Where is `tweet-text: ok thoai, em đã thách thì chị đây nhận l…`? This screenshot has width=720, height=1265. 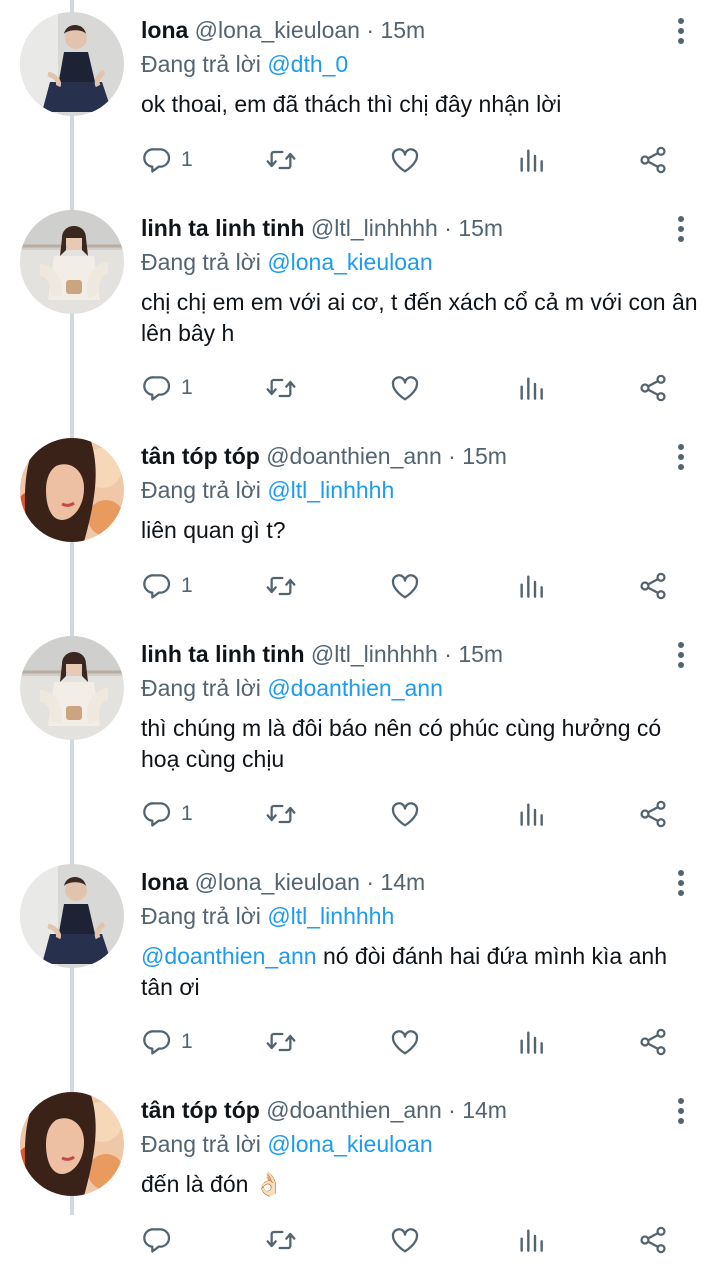
tweet-text: ok thoai, em đã thách thì chị đây nhận l… is located at coordinates (351, 104).